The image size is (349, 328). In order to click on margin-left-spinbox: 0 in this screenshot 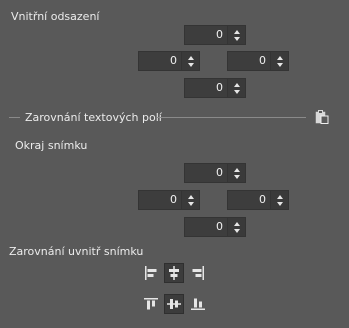, I will do `click(169, 200)`.